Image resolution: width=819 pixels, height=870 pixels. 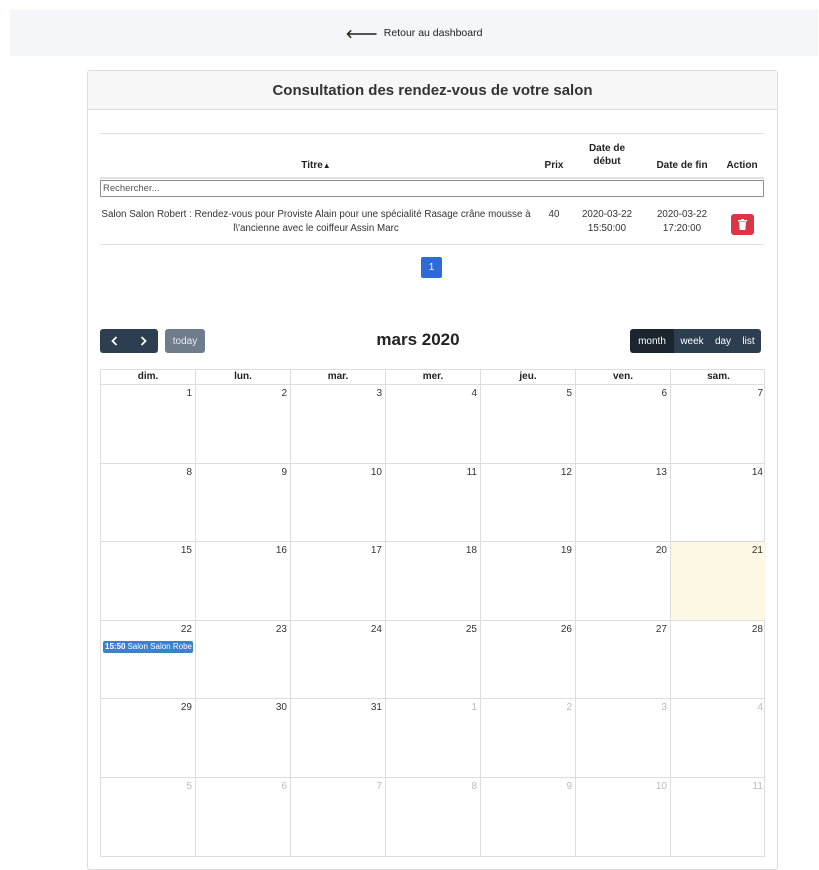 I want to click on calendar-week: 8 9 10 11 12 13 14, so click(x=433, y=502).